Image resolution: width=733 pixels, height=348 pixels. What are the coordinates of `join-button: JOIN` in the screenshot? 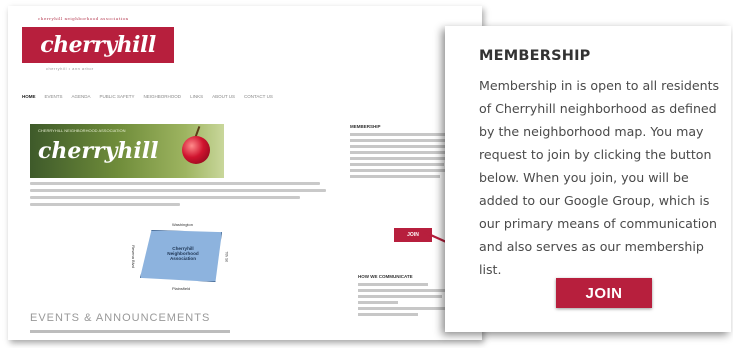 It's located at (604, 293).